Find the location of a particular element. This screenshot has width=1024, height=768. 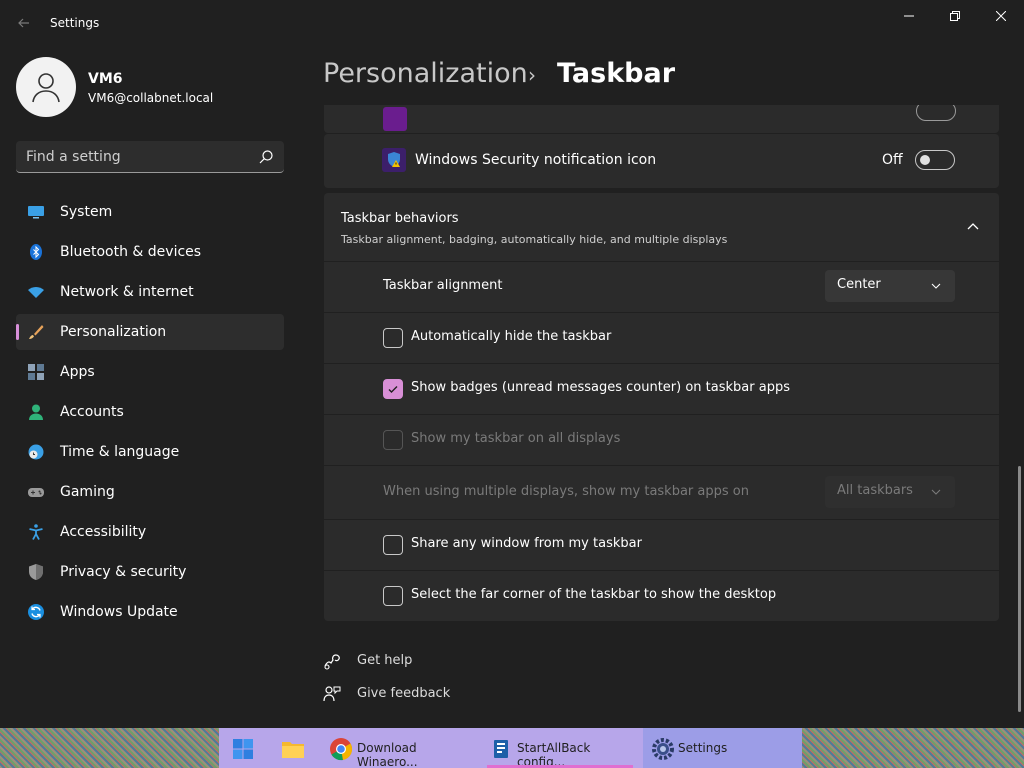

sidebar-item-label: Windows Update is located at coordinates (119, 612).